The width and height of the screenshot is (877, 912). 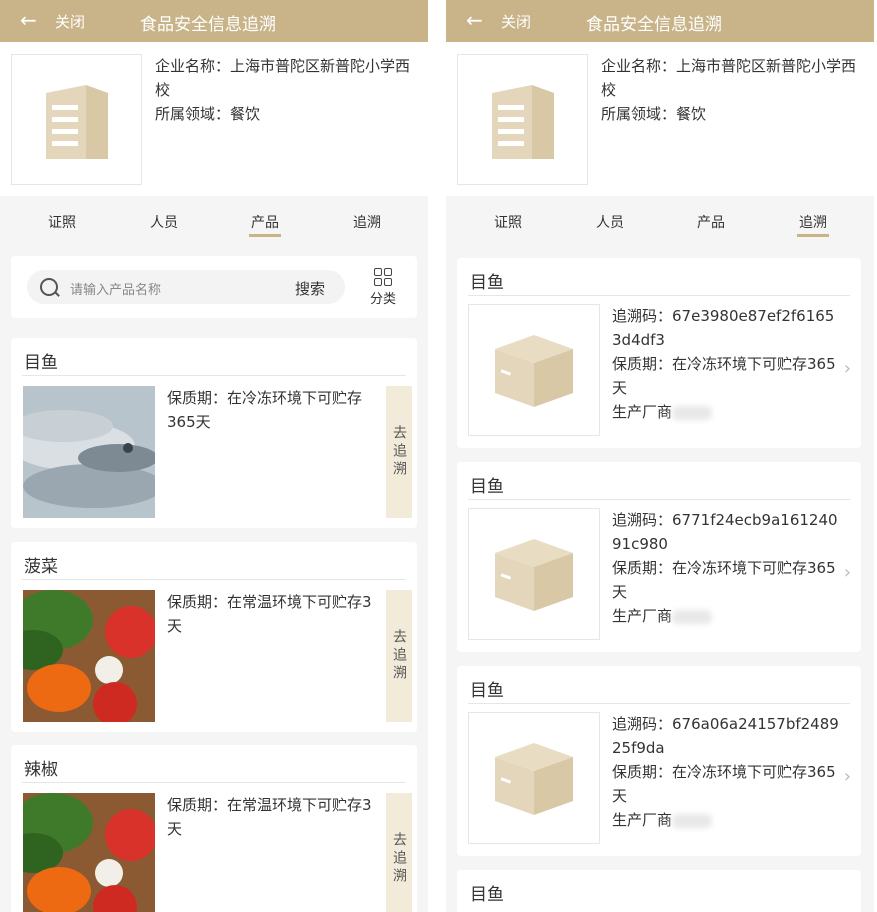 What do you see at coordinates (382, 299) in the screenshot?
I see `category-label: 分类` at bounding box center [382, 299].